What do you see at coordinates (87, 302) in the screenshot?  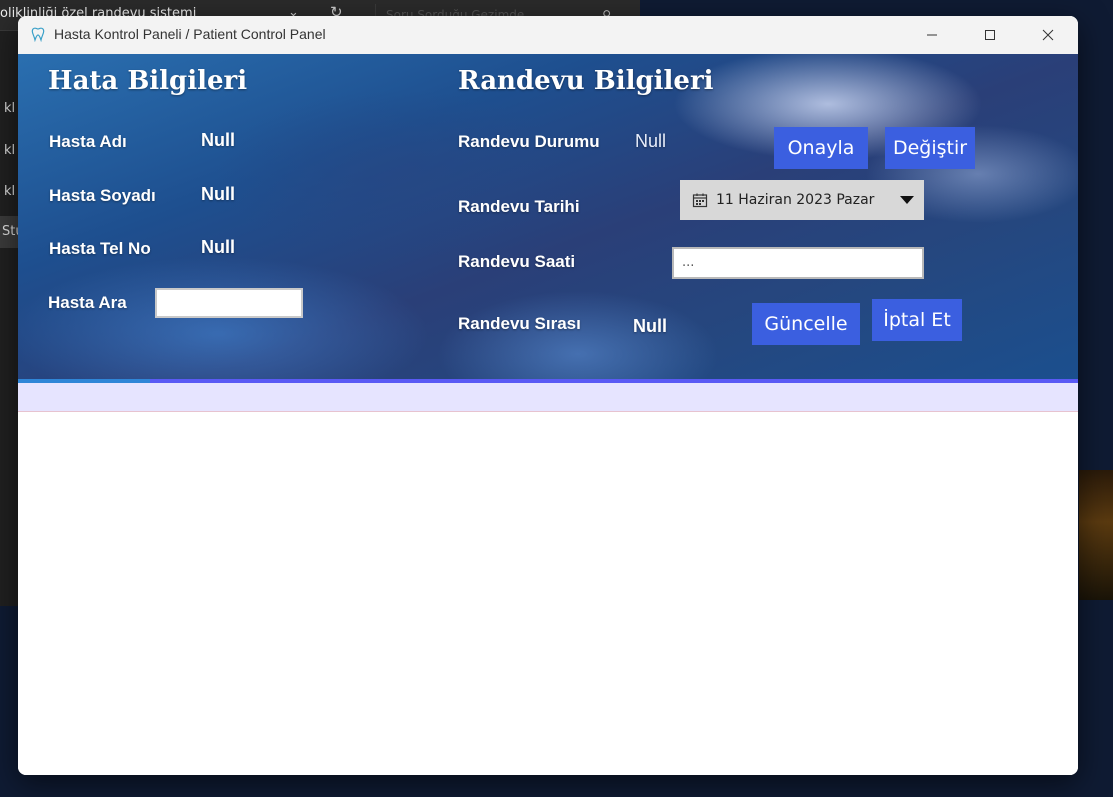 I see `patient-search-label: Hasta Ara` at bounding box center [87, 302].